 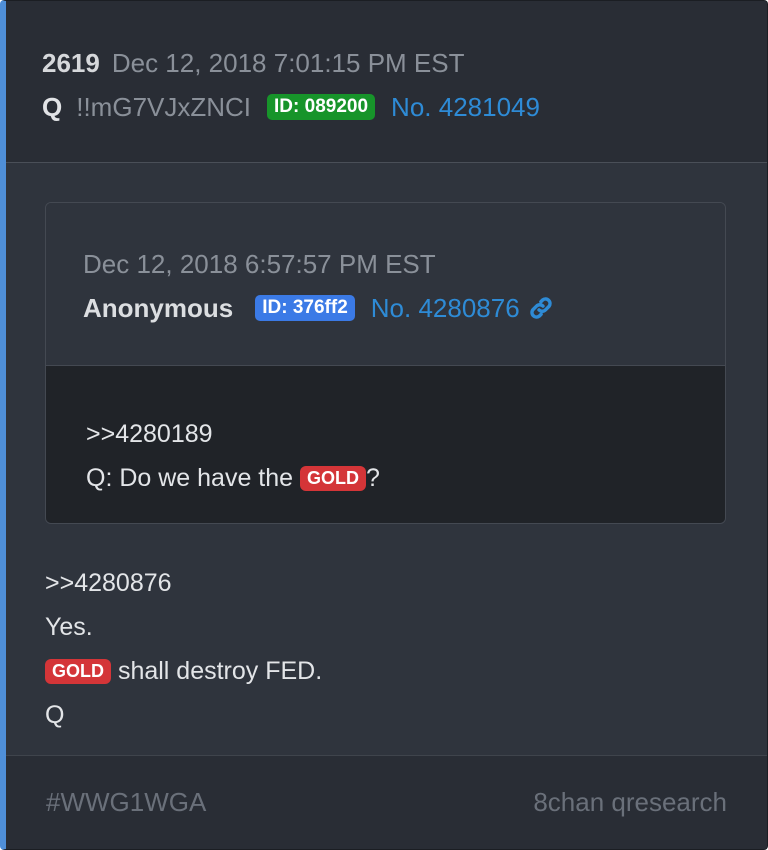 I want to click on post-author: Q, so click(x=52, y=107).